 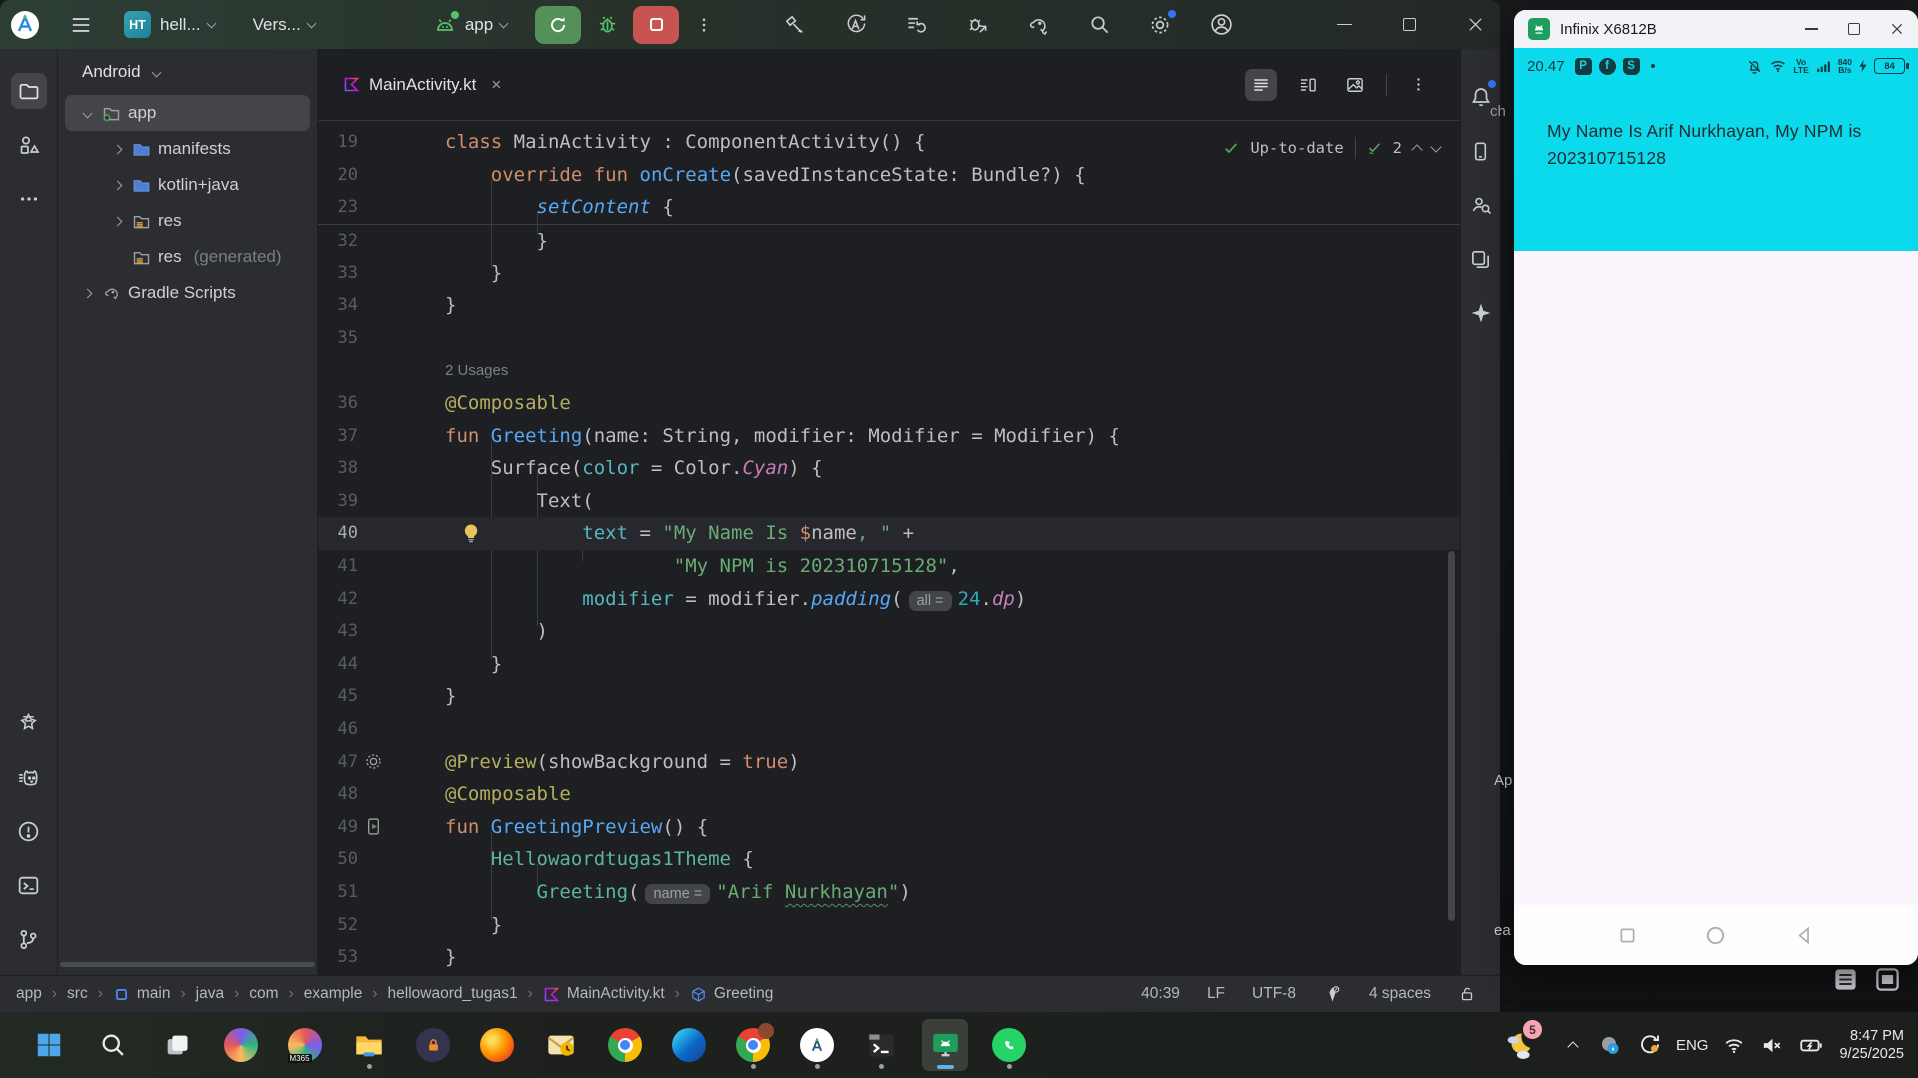 I want to click on rerun-button, so click(x=558, y=24).